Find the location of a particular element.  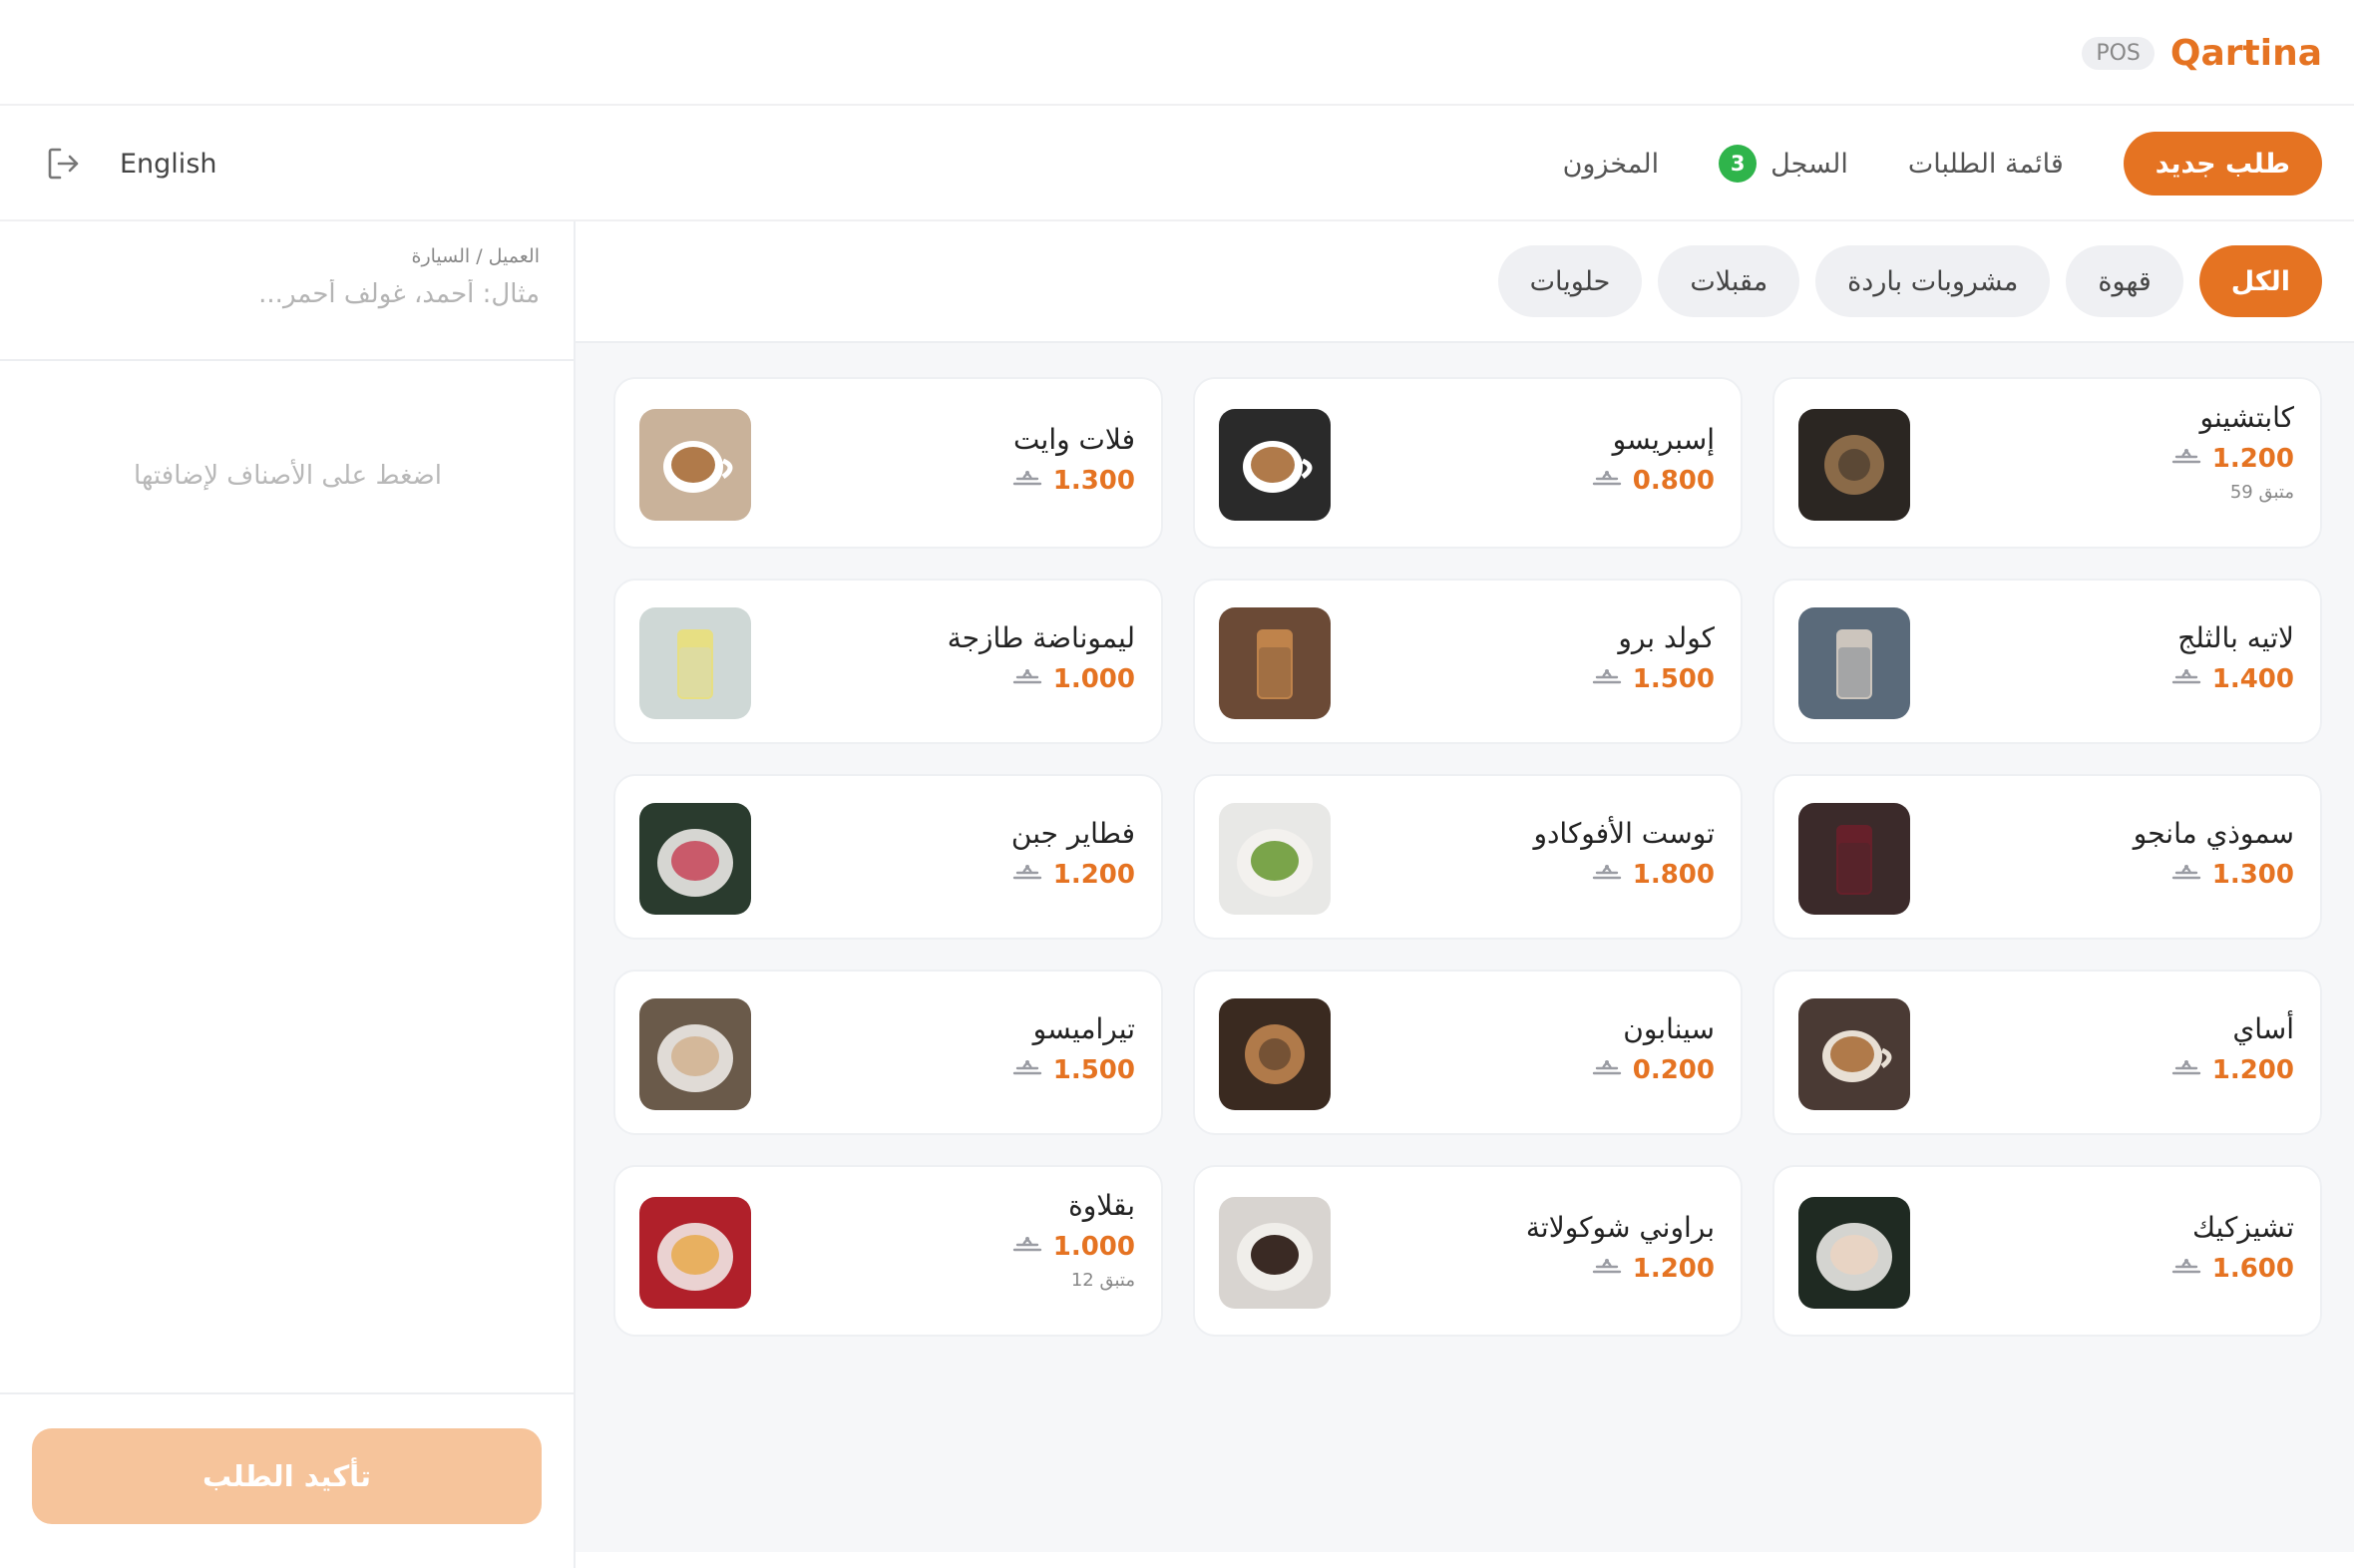

product-price-row: 1.400 is located at coordinates (2232, 679).